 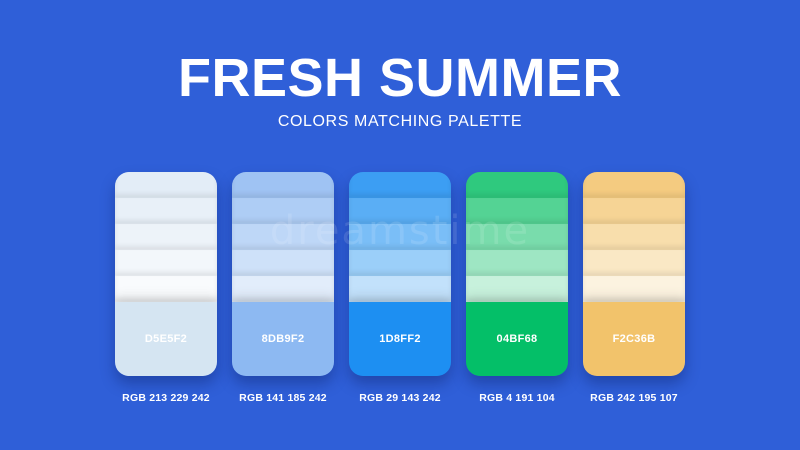 I want to click on color-swatch-card: F2C36B, so click(x=634, y=274).